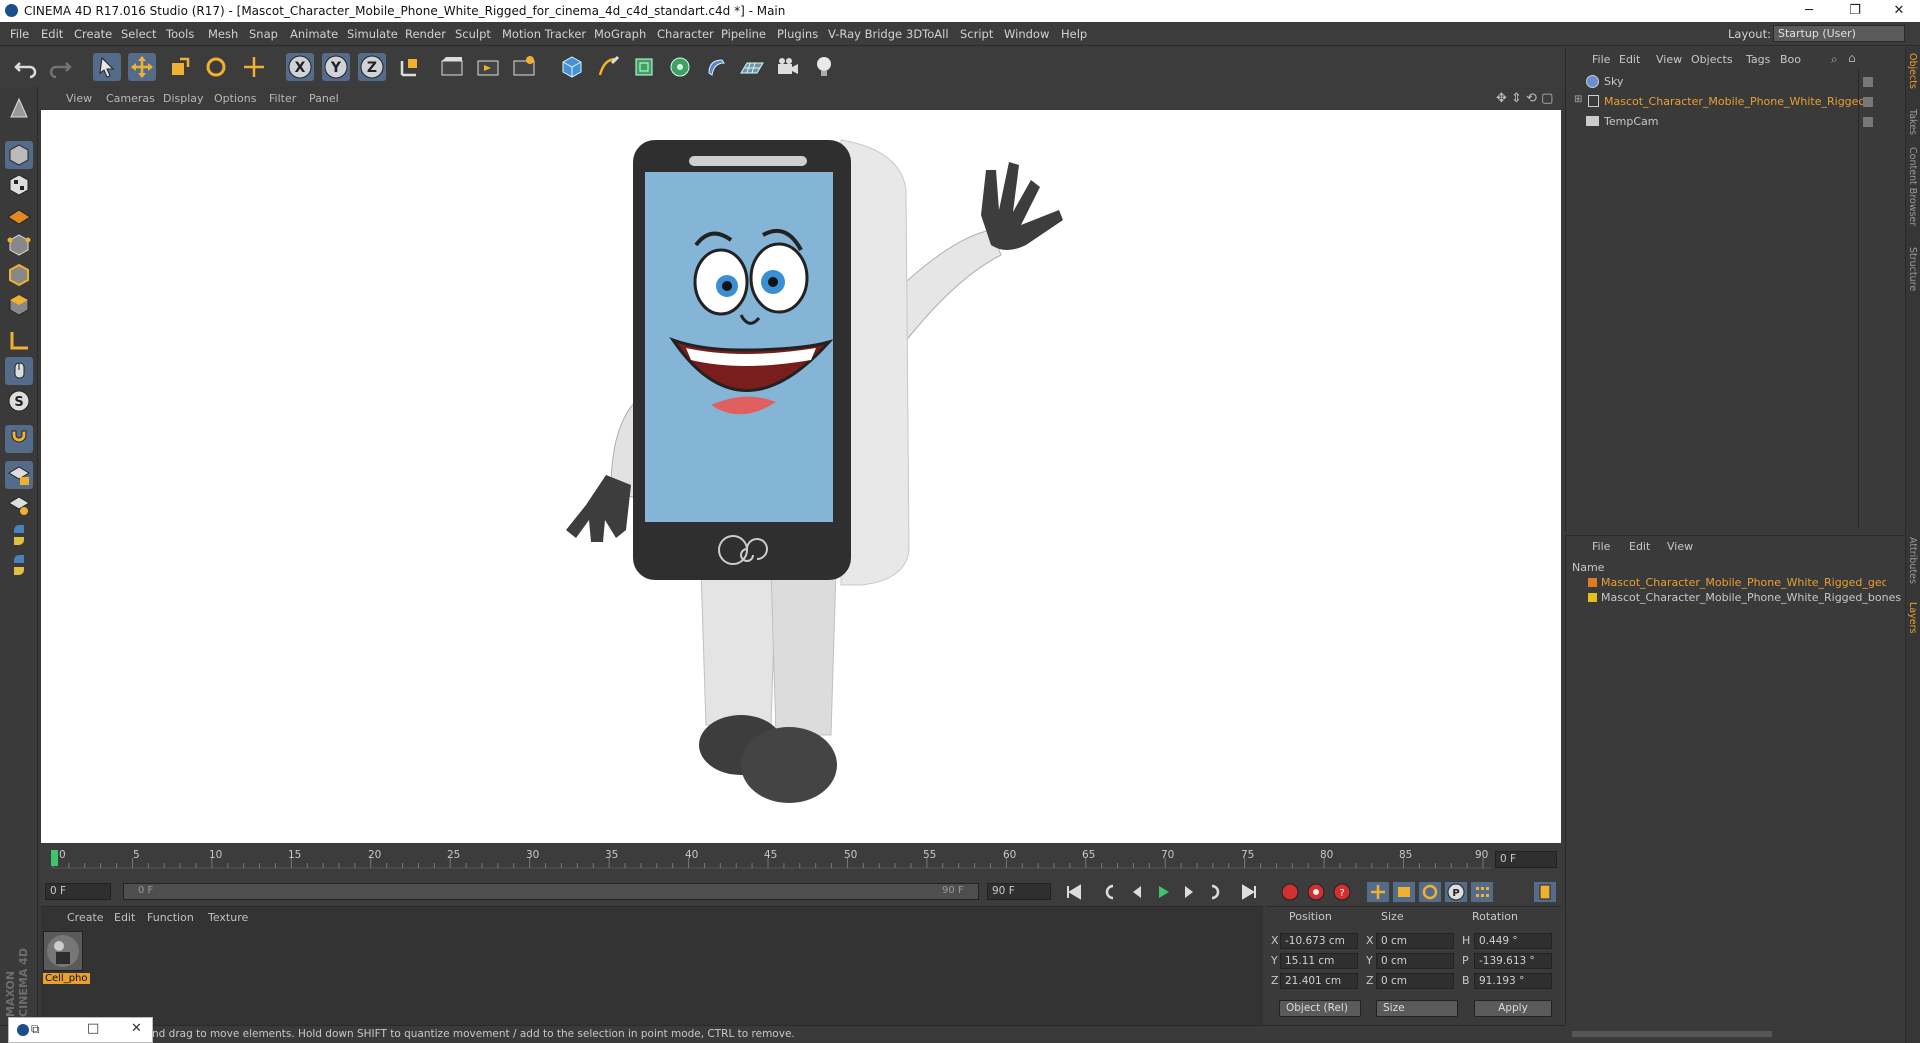 Image resolution: width=1920 pixels, height=1043 pixels. Describe the element at coordinates (1319, 961) in the screenshot. I see `position-y-field: 15.11 cm` at that location.